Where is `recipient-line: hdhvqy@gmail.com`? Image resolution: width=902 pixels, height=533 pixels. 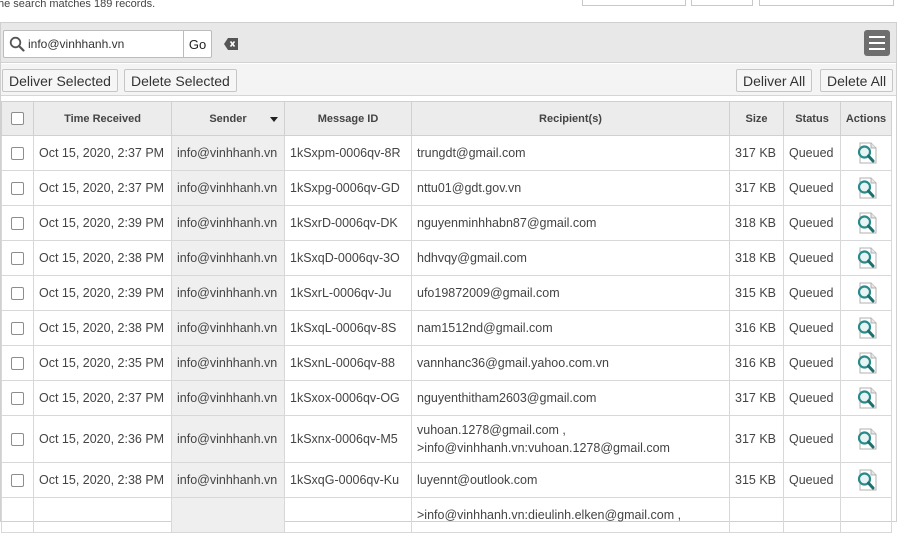
recipient-line: hdhvqy@gmail.com is located at coordinates (472, 258).